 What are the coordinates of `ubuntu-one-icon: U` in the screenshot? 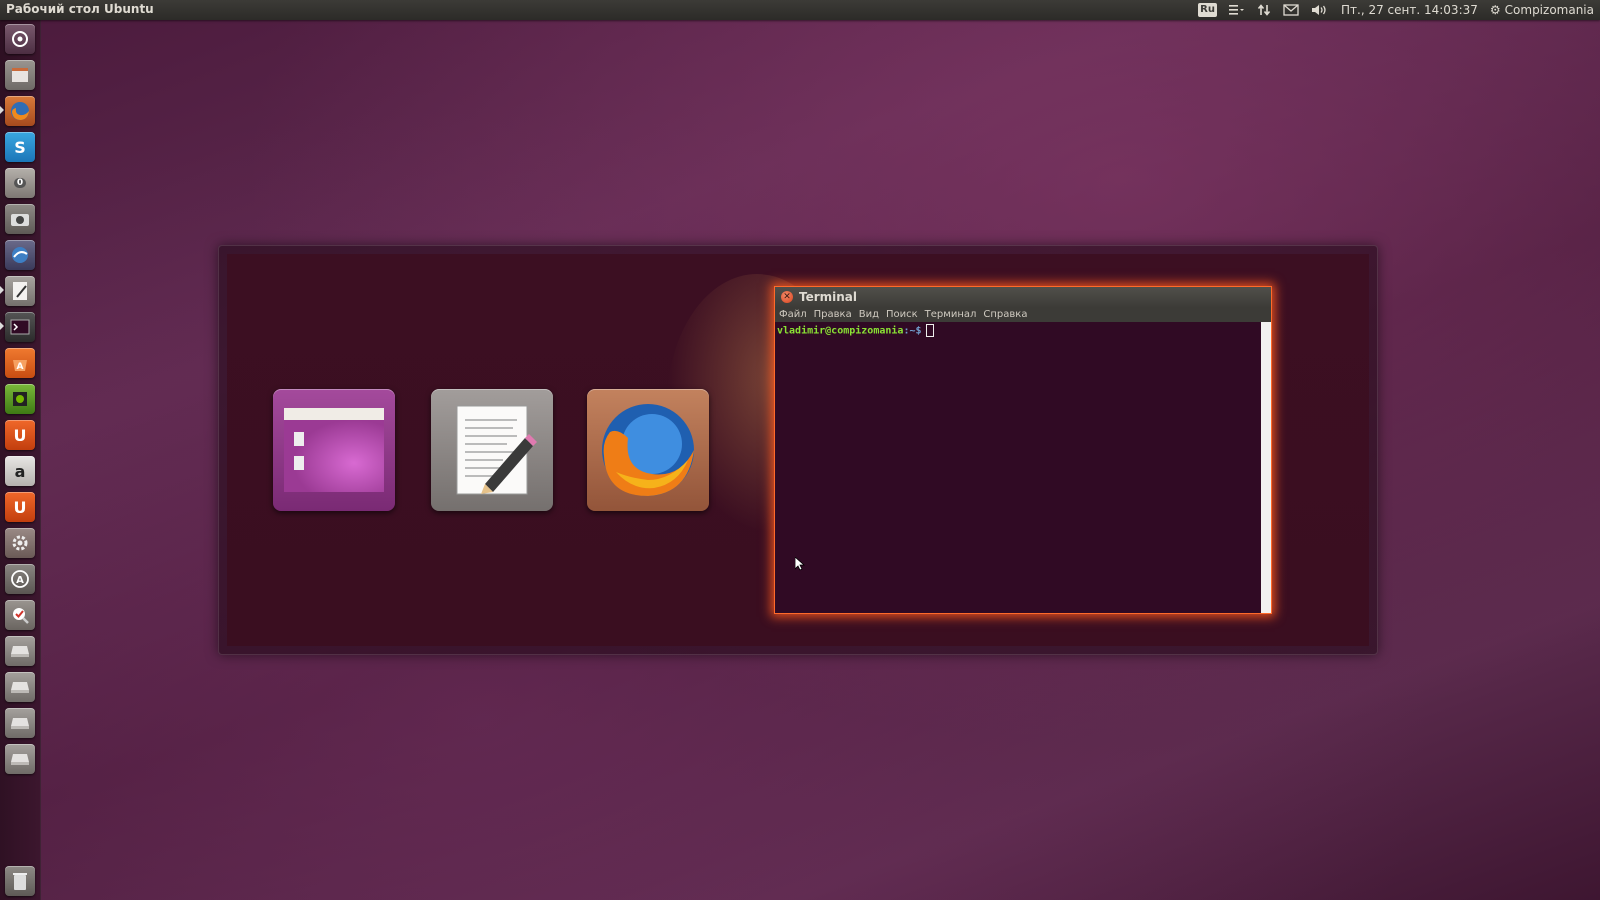 It's located at (20, 435).